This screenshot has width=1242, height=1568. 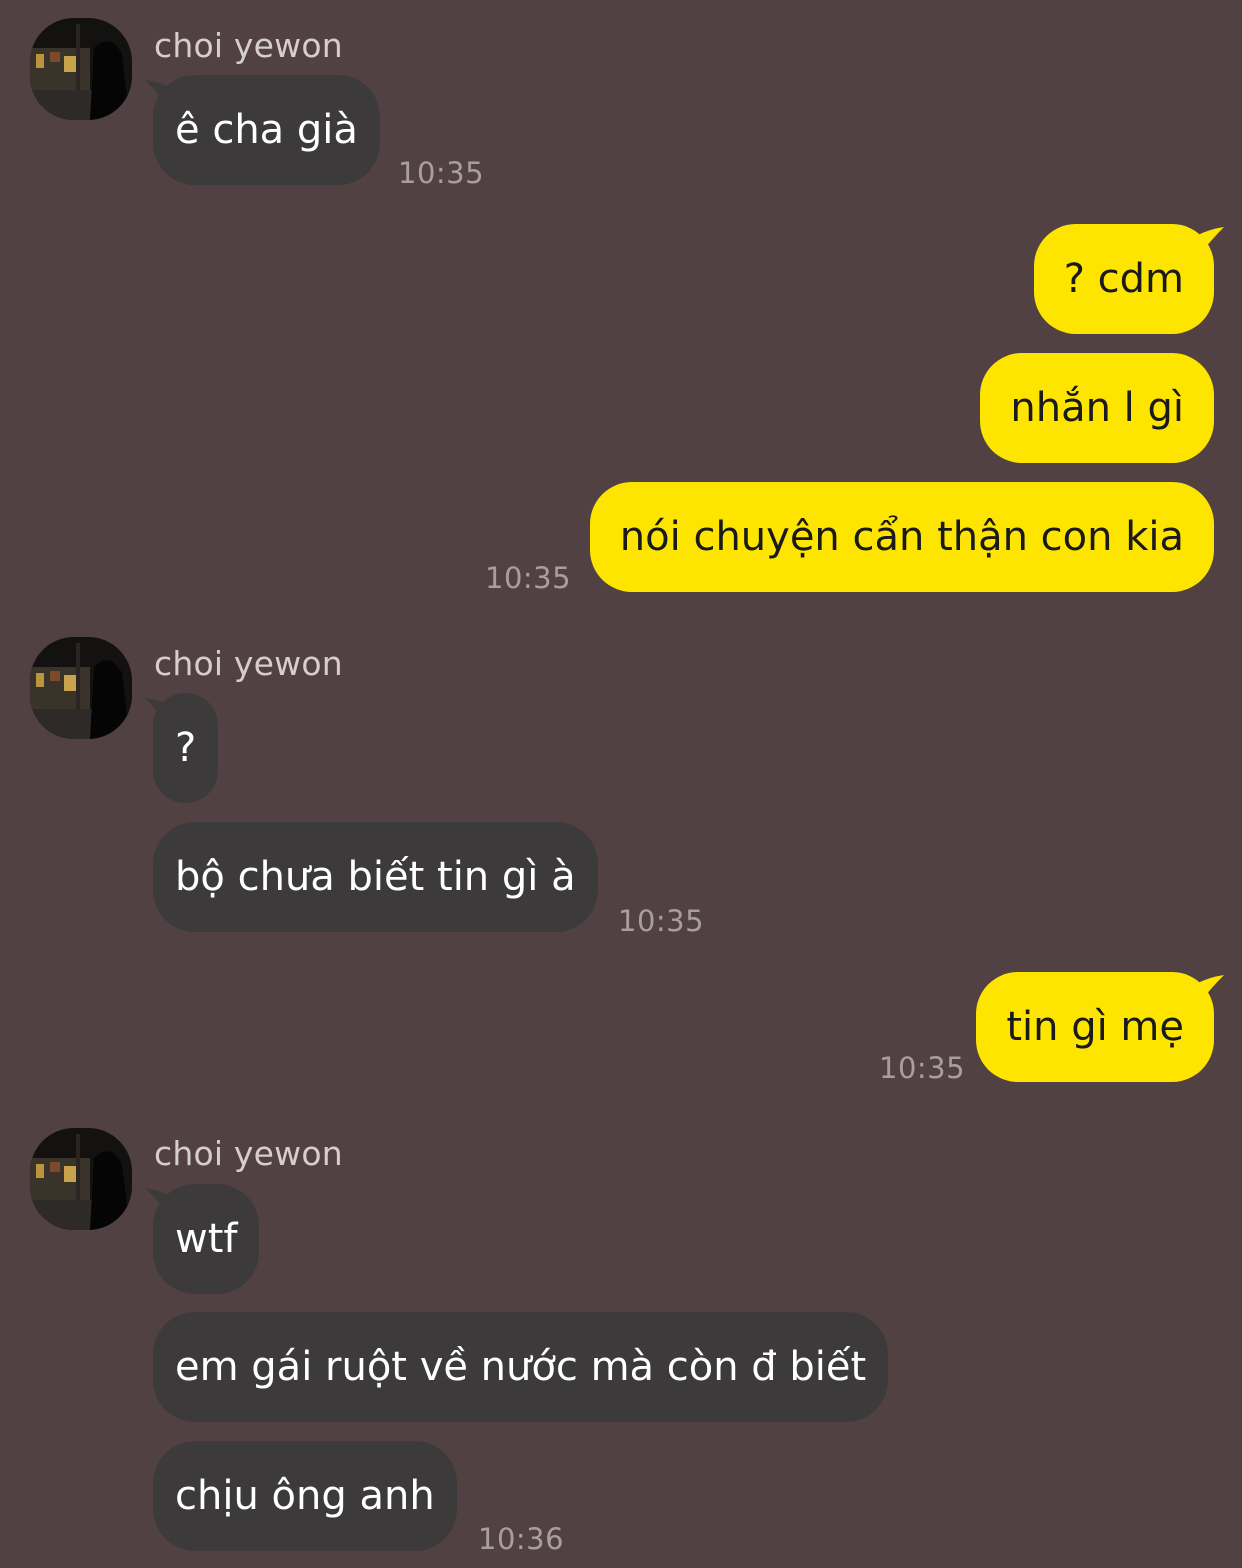 What do you see at coordinates (375, 877) in the screenshot?
I see `message-bubble-incoming: bộ chưa biết tin gì à` at bounding box center [375, 877].